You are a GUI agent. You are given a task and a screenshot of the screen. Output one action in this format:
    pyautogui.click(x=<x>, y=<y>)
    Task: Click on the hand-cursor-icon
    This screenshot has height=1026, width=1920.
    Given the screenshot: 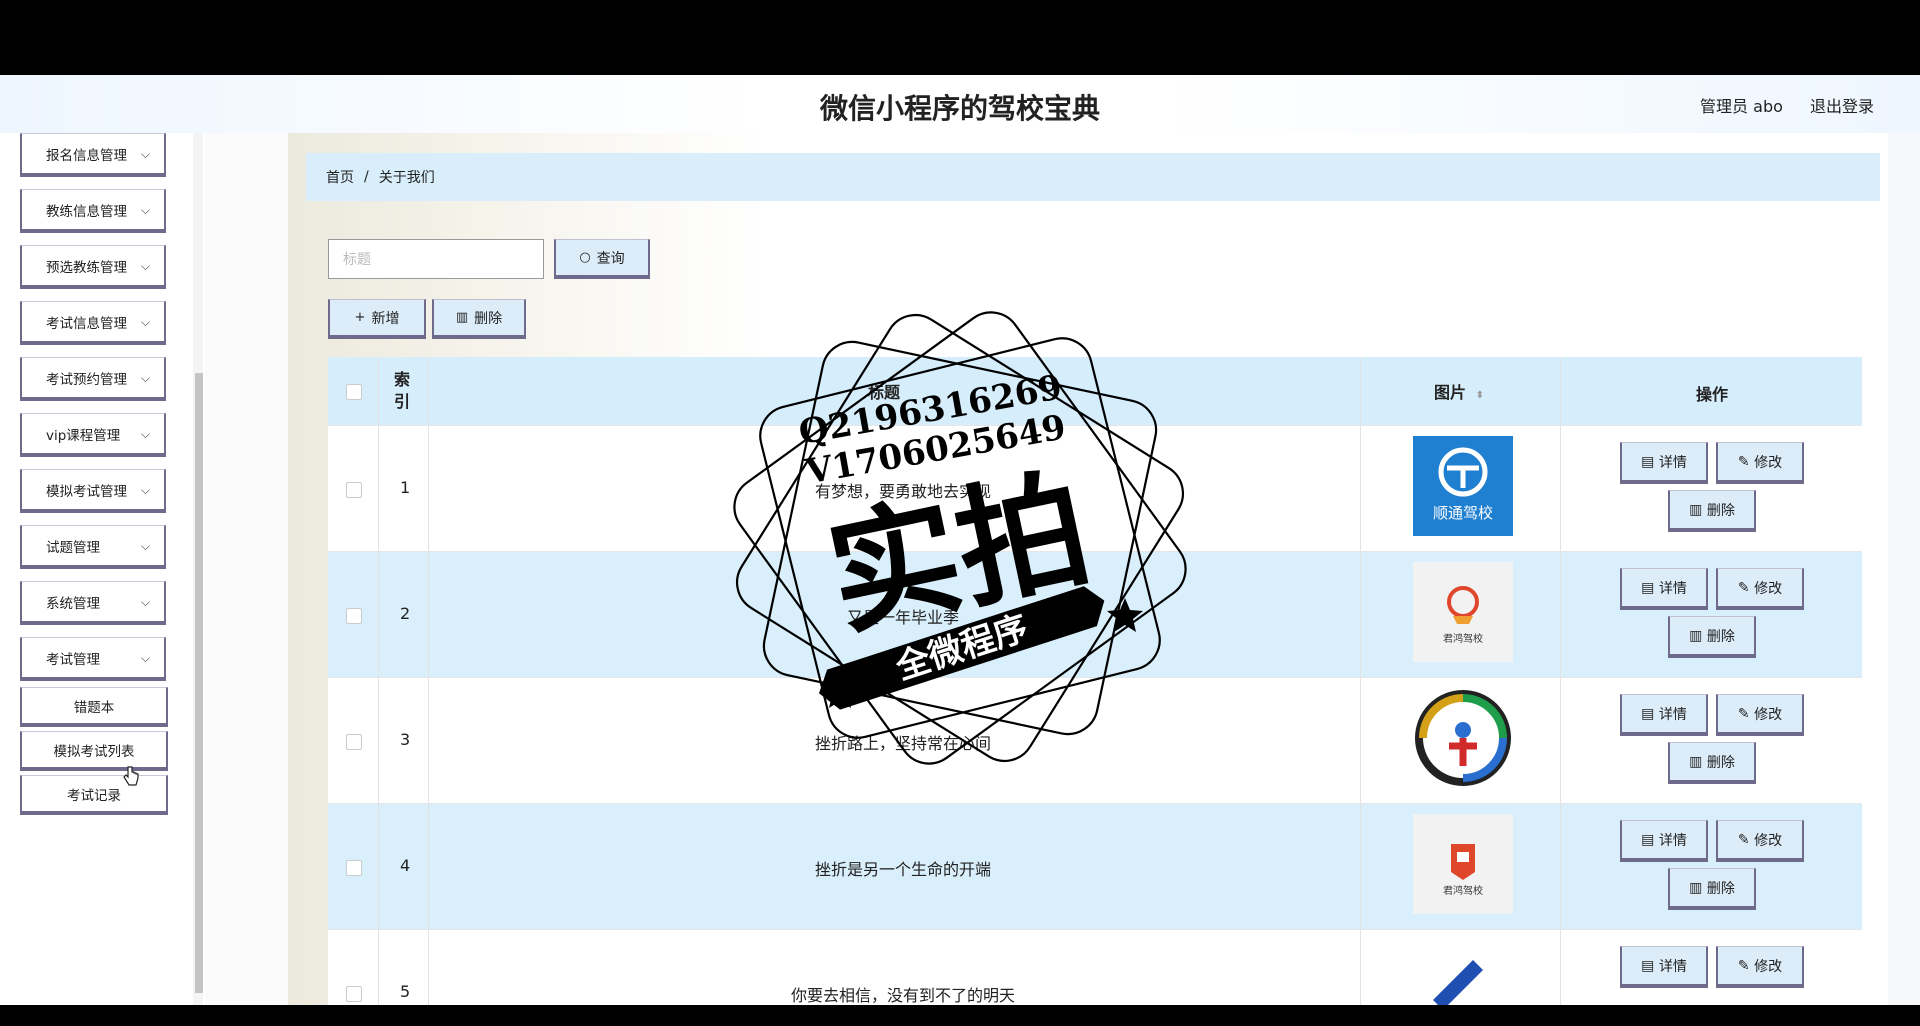 What is the action you would take?
    pyautogui.click(x=131, y=776)
    